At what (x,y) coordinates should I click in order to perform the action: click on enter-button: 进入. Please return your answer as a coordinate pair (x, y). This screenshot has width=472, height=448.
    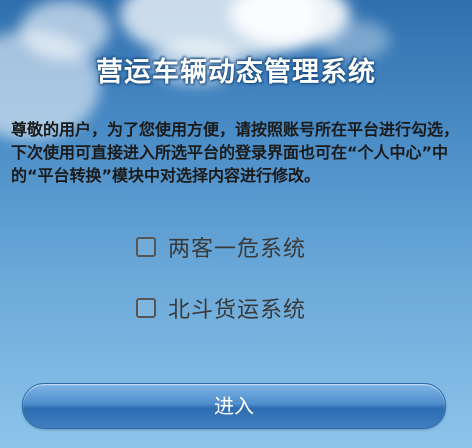
    Looking at the image, I should click on (234, 406).